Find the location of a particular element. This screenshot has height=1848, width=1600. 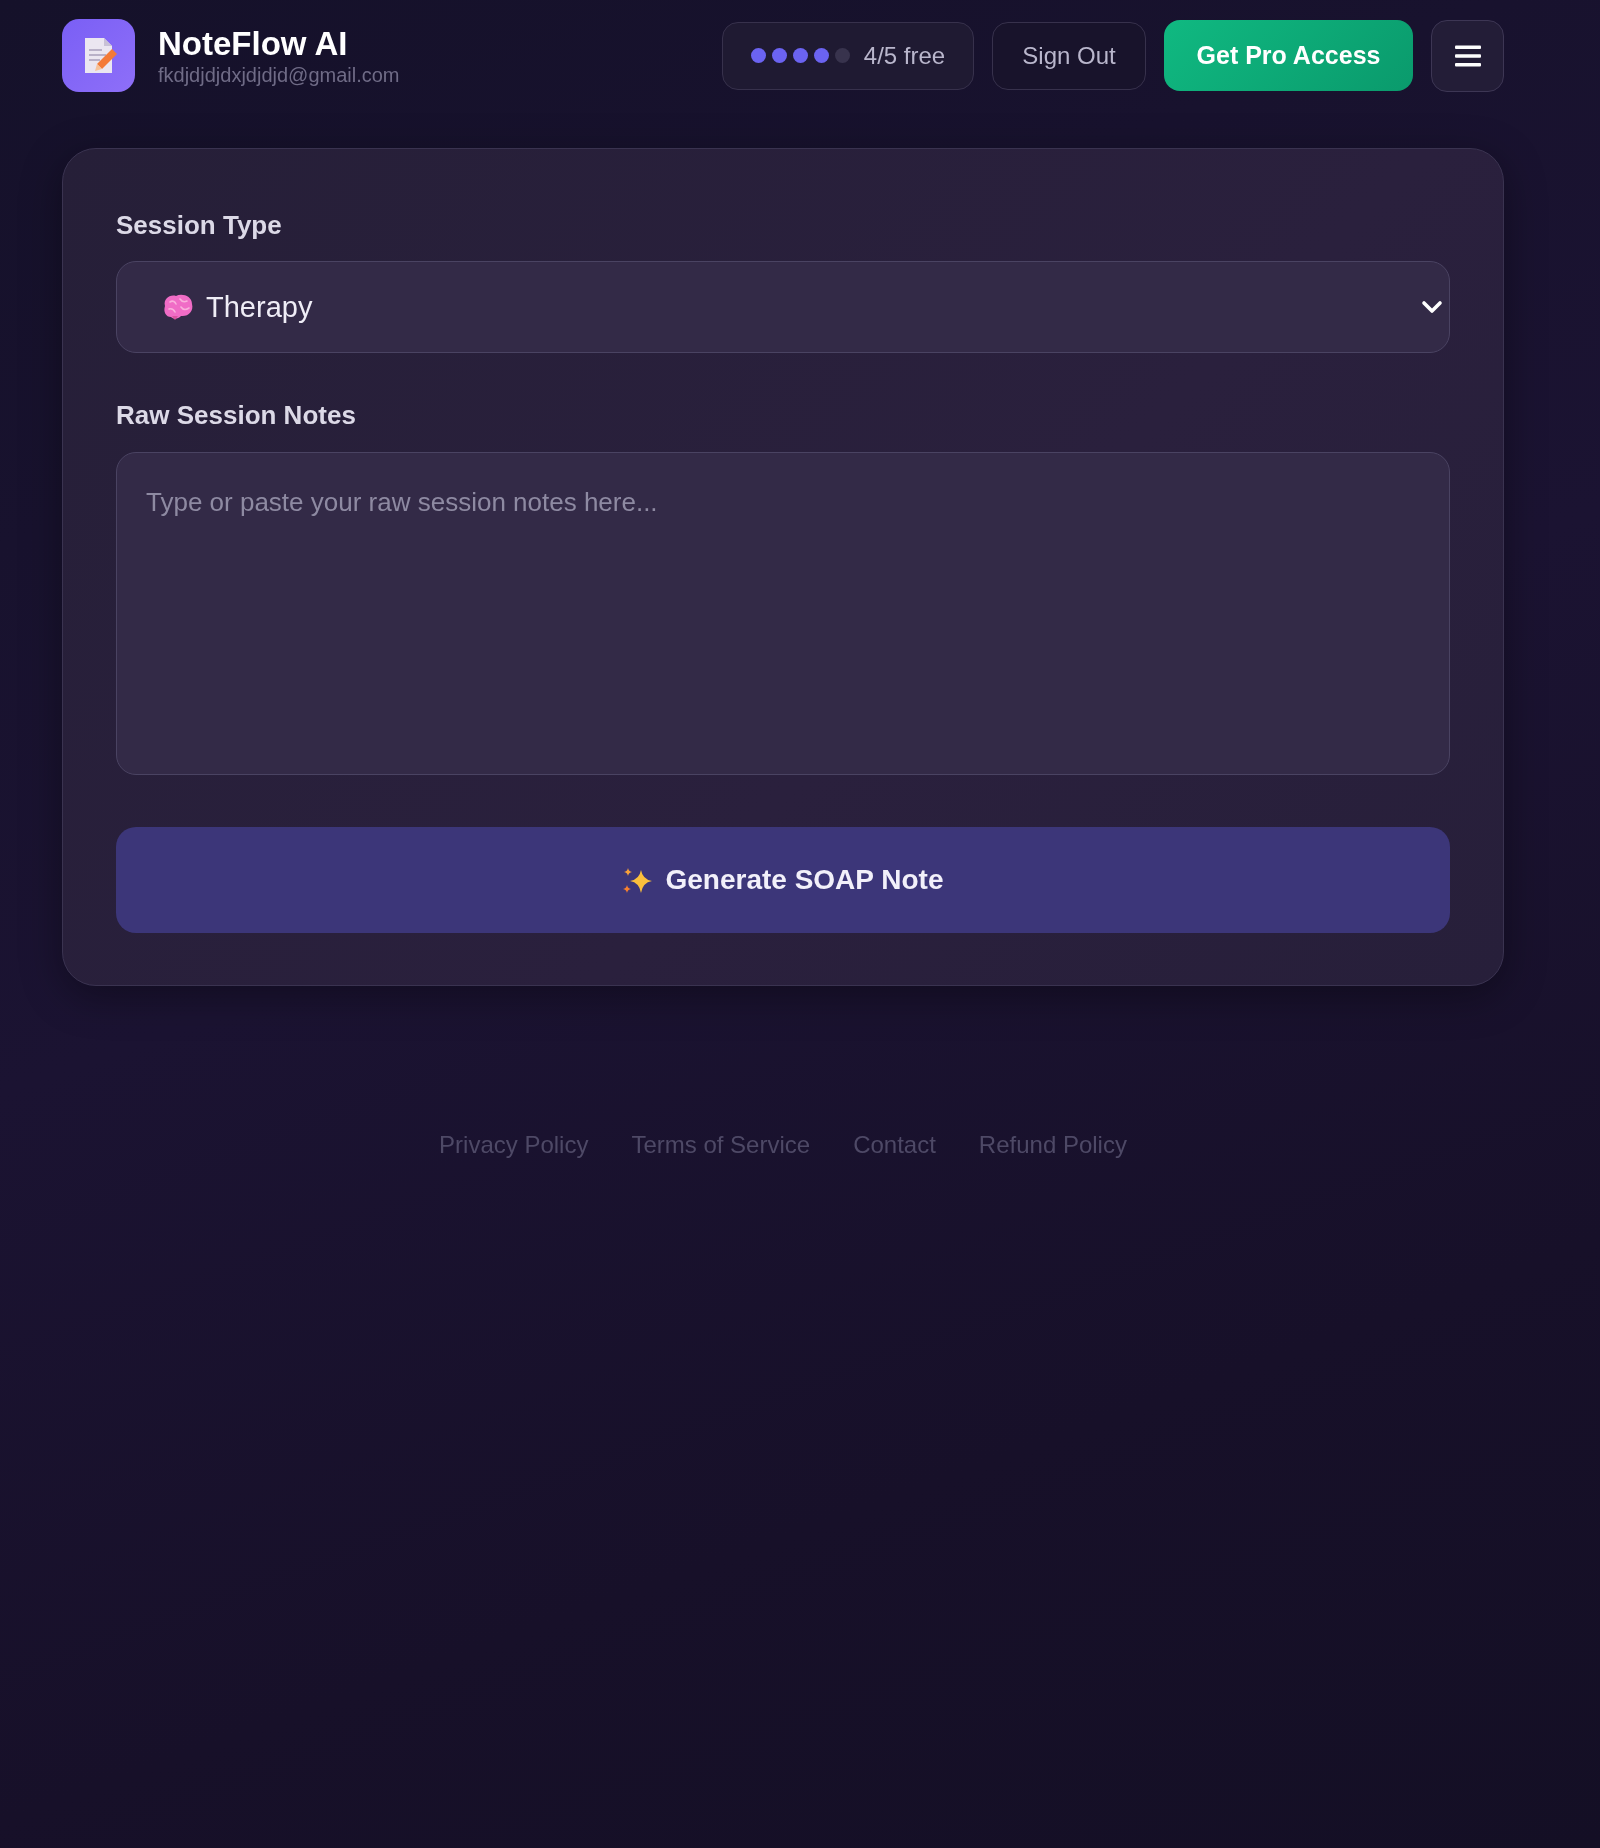

footer-link: Terms of Service is located at coordinates (721, 1145).